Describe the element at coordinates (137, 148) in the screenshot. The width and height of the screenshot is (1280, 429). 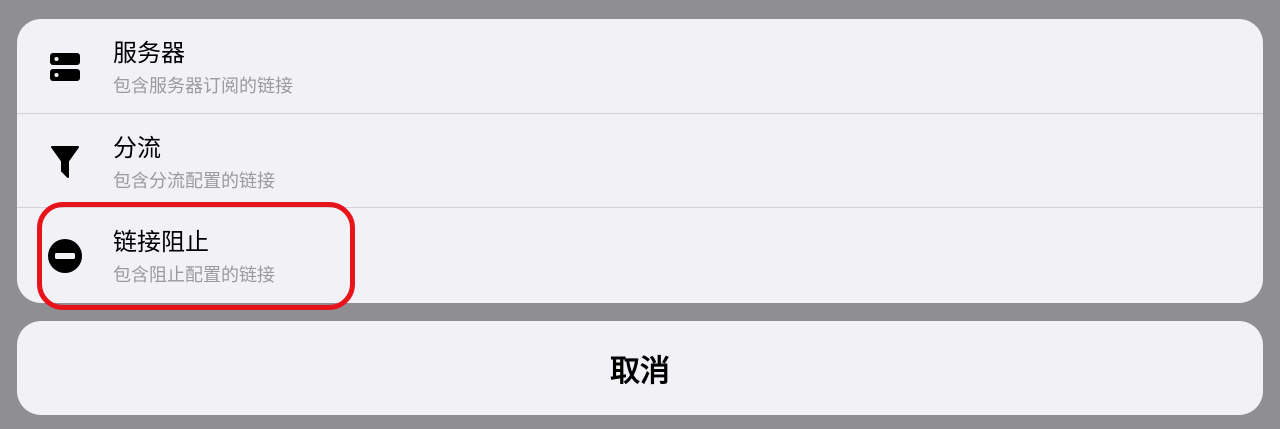
I see `menu-item-title: 分流` at that location.